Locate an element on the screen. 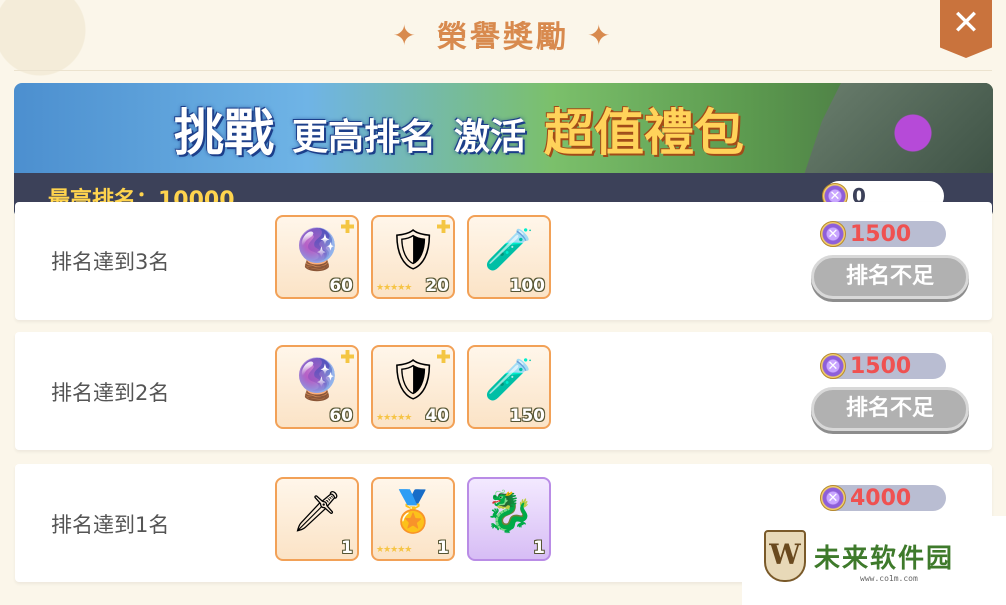  reward-item: 🗡 1 is located at coordinates (317, 519).